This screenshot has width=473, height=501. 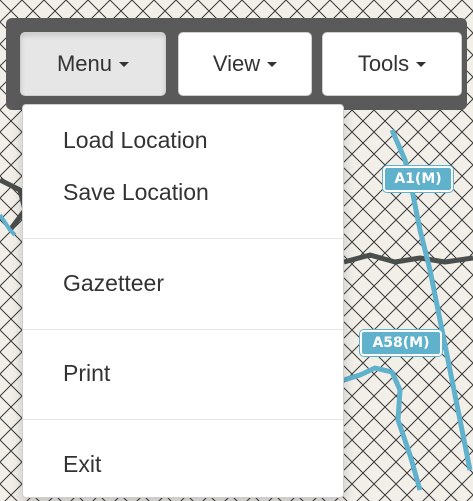 I want to click on menu-item-label: Save Location, so click(x=136, y=191).